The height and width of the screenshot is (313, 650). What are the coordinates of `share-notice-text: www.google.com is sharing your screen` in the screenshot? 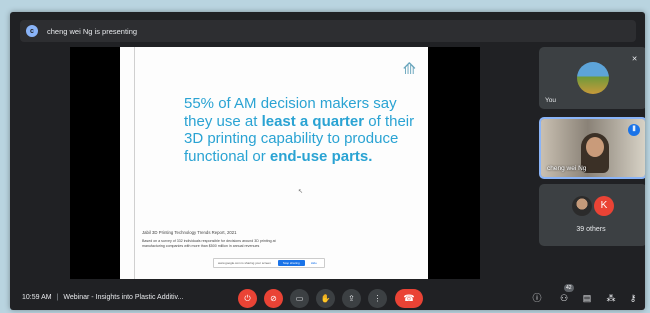 It's located at (244, 263).